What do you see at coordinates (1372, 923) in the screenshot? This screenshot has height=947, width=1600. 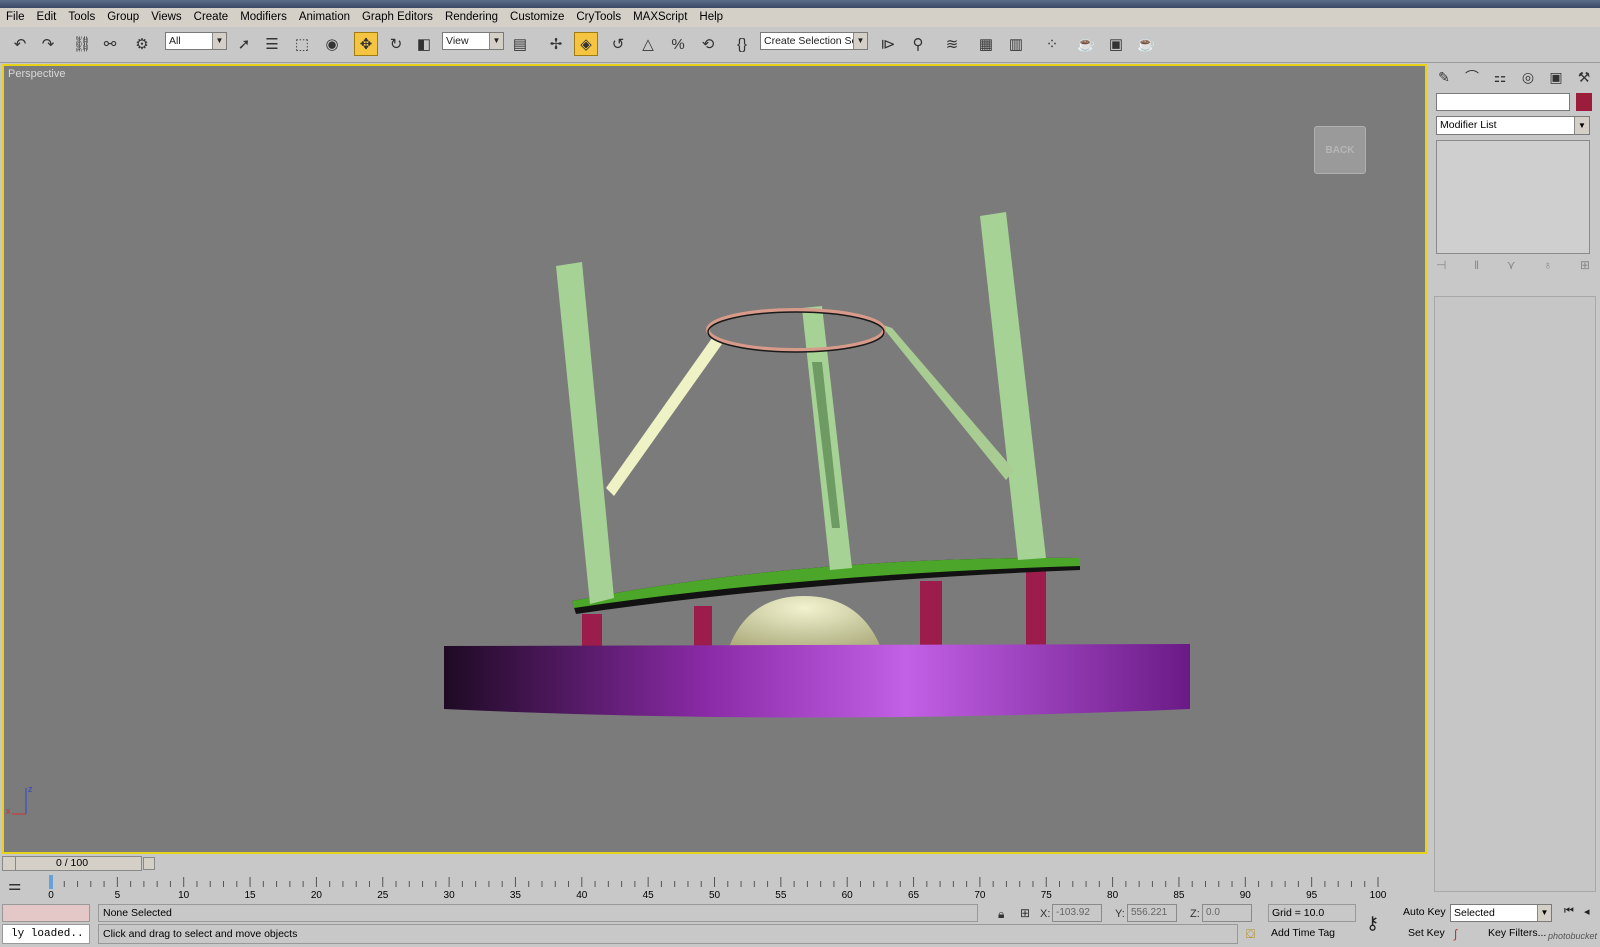 I see `set-key-icon: ⚷` at bounding box center [1372, 923].